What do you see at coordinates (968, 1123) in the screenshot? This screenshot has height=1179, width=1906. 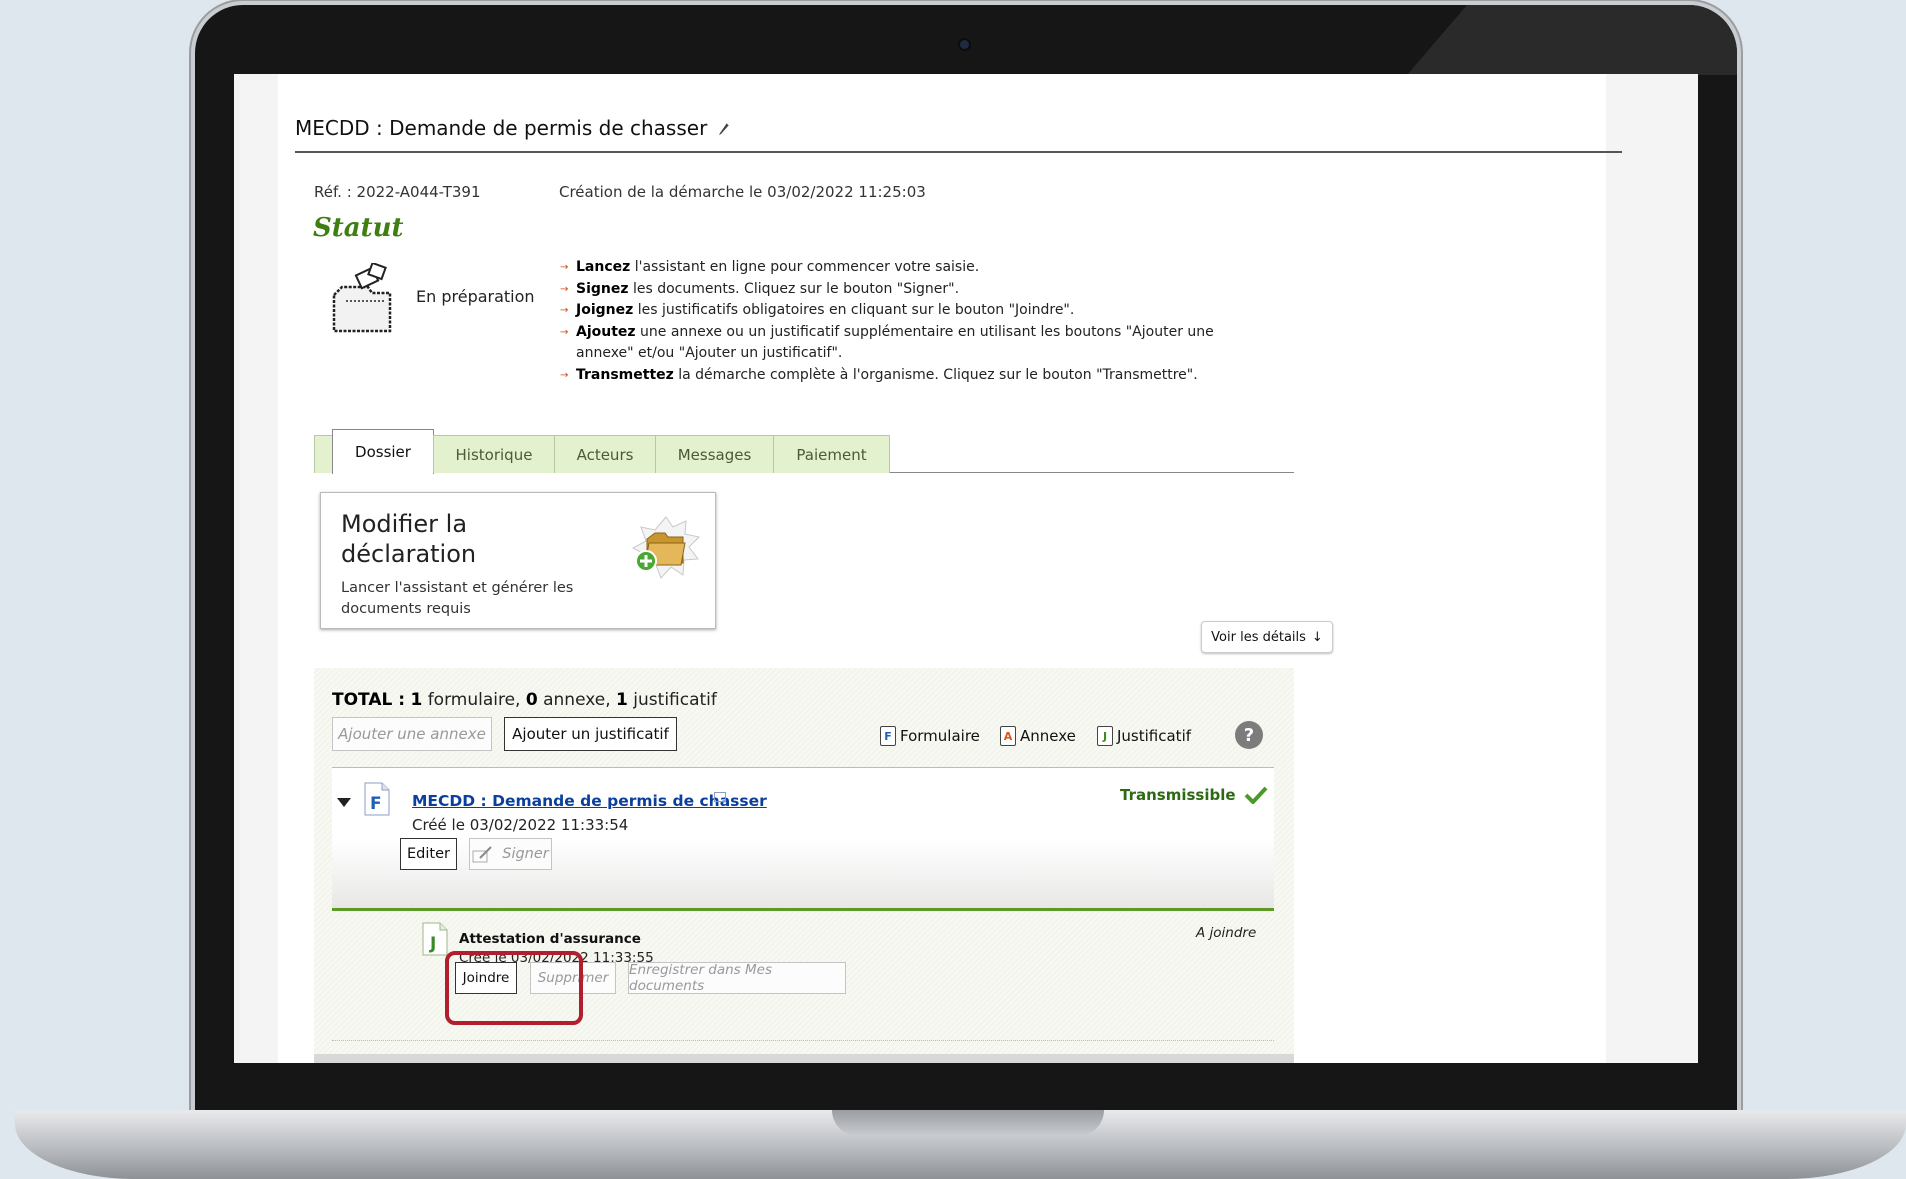 I see `laptop-notch` at bounding box center [968, 1123].